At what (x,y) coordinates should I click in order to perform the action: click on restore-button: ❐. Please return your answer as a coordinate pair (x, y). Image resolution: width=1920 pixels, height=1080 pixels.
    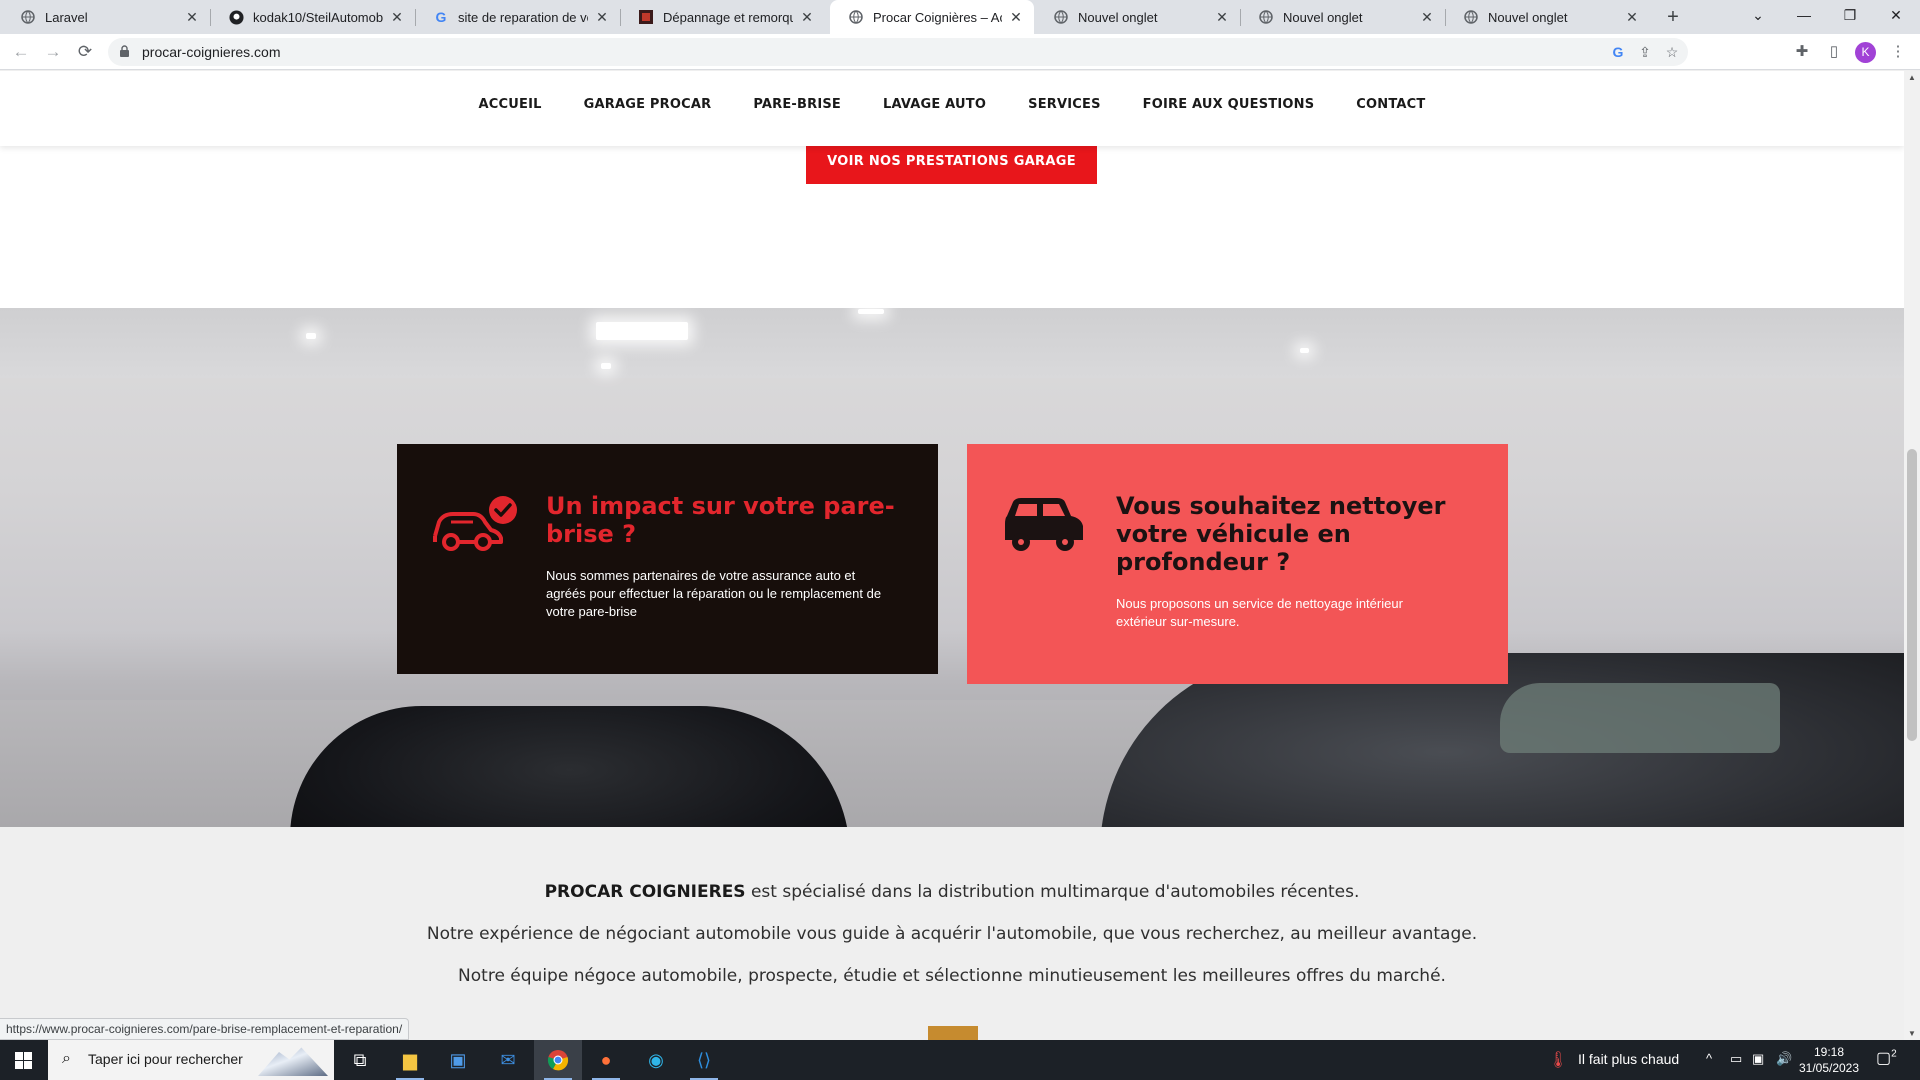
    Looking at the image, I should click on (1850, 17).